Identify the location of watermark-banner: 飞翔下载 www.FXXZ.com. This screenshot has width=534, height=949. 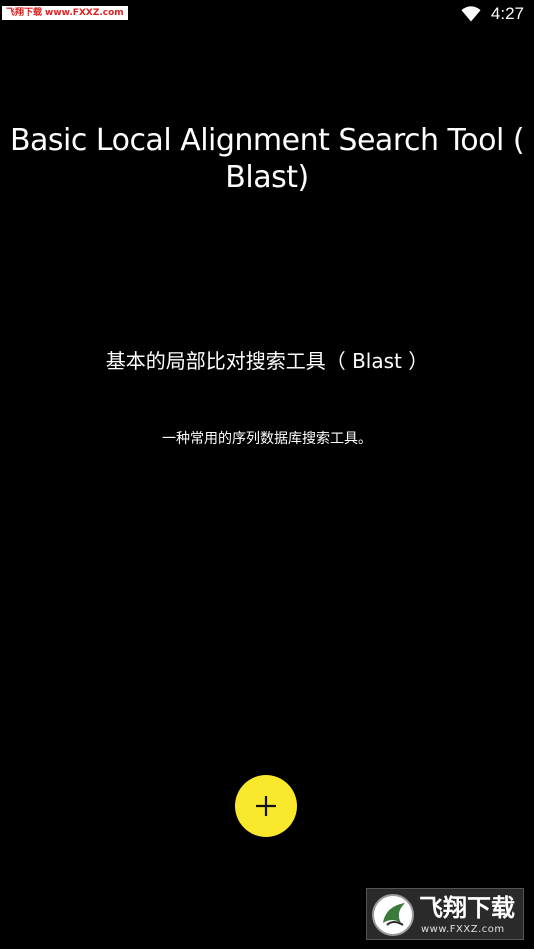
(65, 13).